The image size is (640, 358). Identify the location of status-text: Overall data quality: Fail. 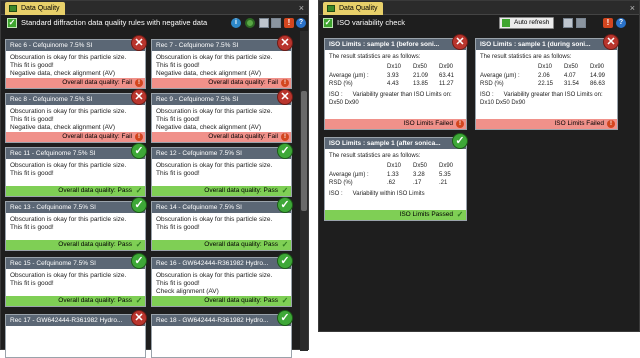
(243, 136).